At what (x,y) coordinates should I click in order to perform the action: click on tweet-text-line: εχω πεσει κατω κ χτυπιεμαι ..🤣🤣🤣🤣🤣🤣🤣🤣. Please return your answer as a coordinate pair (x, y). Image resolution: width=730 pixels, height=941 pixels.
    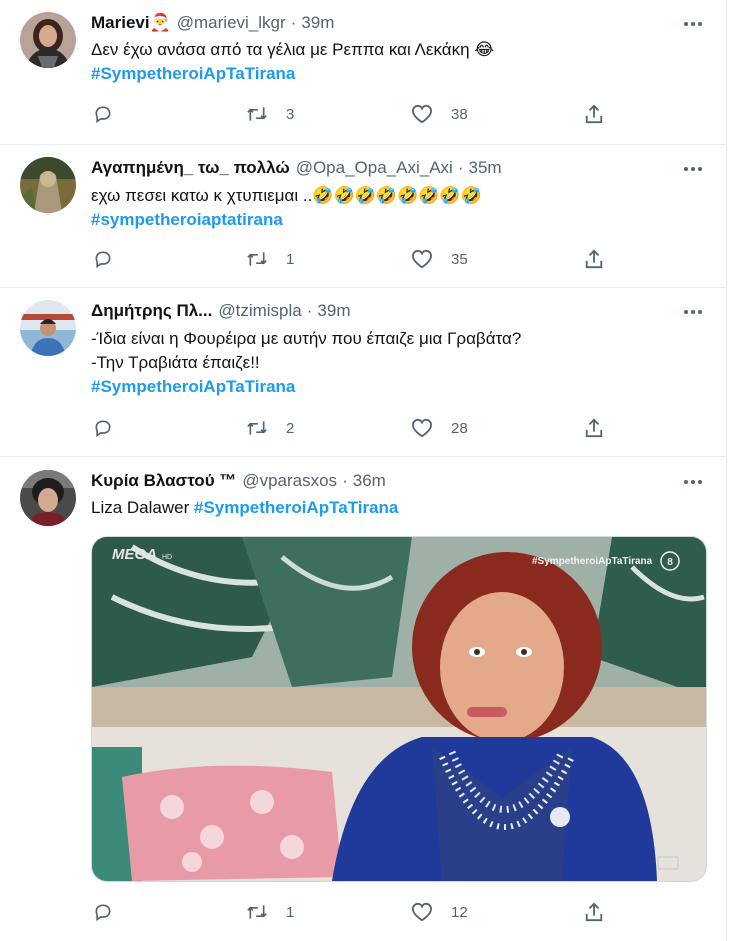
    Looking at the image, I should click on (286, 195).